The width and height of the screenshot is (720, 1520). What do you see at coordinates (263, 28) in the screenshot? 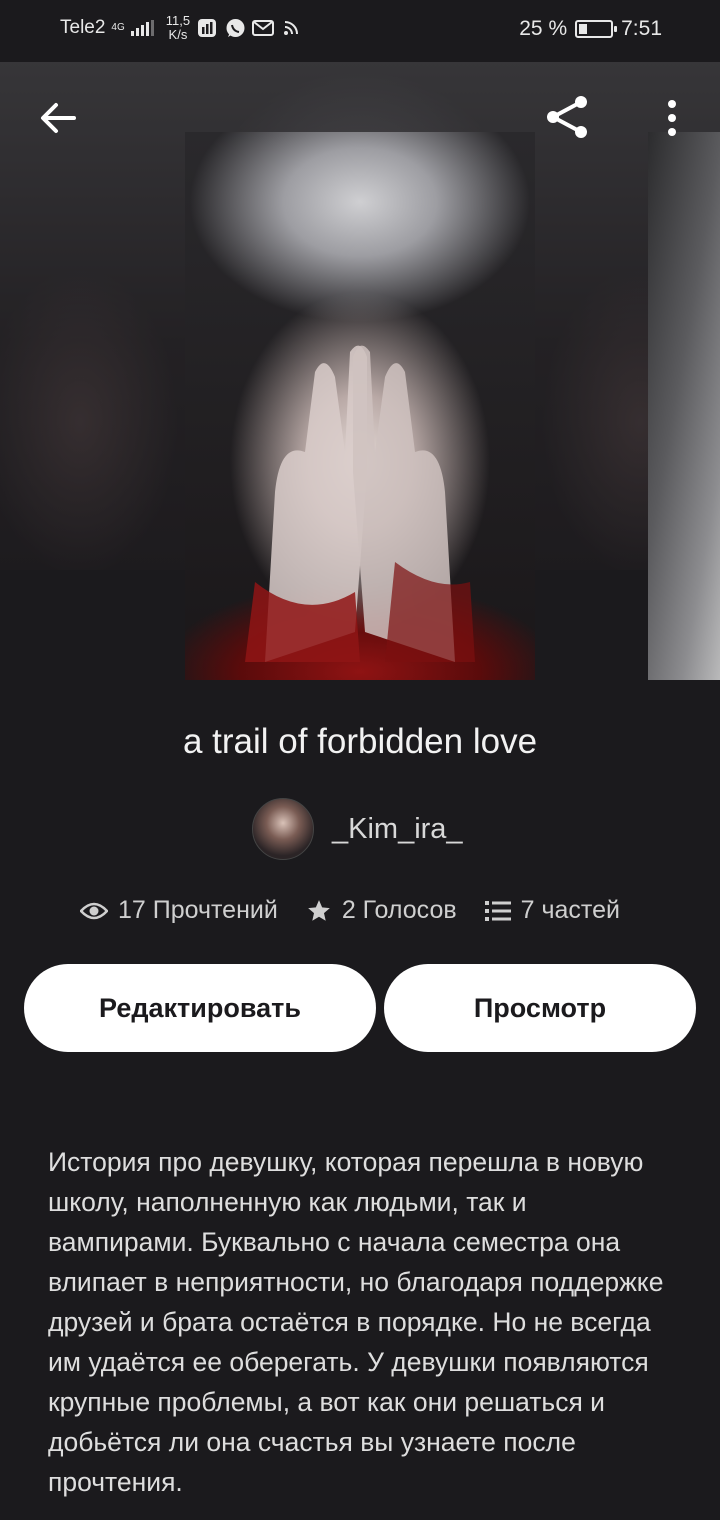
I see `mail-icon` at bounding box center [263, 28].